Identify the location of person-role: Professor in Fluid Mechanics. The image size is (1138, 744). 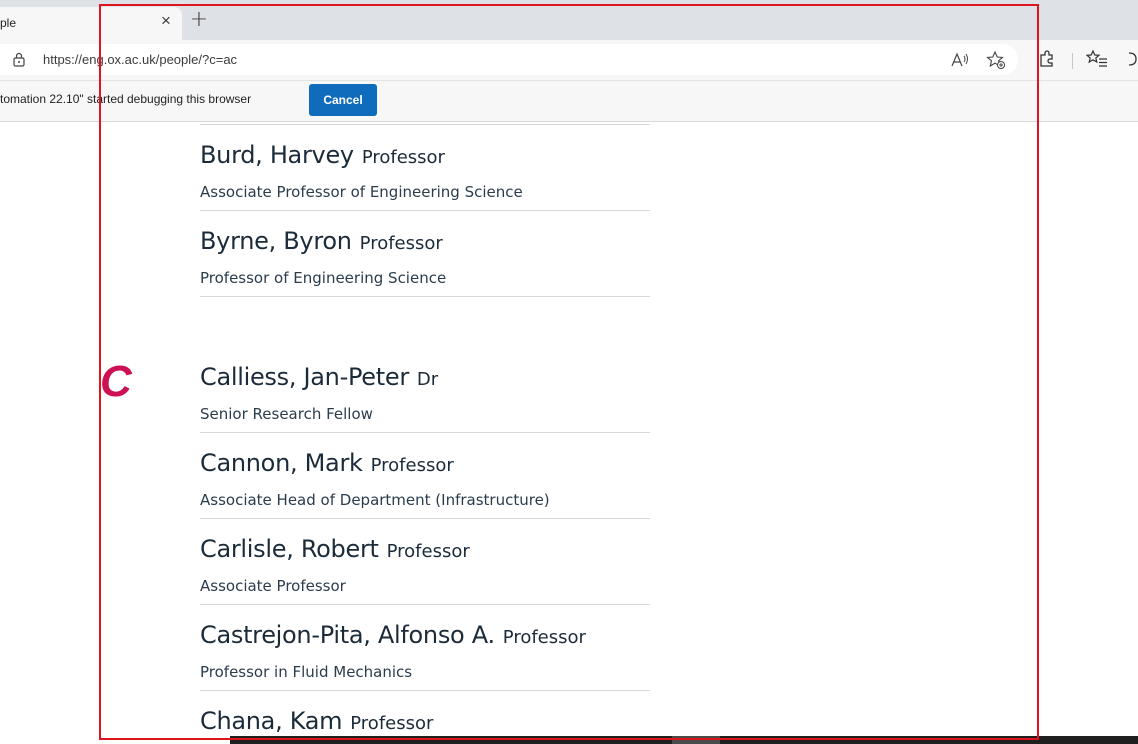
(306, 672).